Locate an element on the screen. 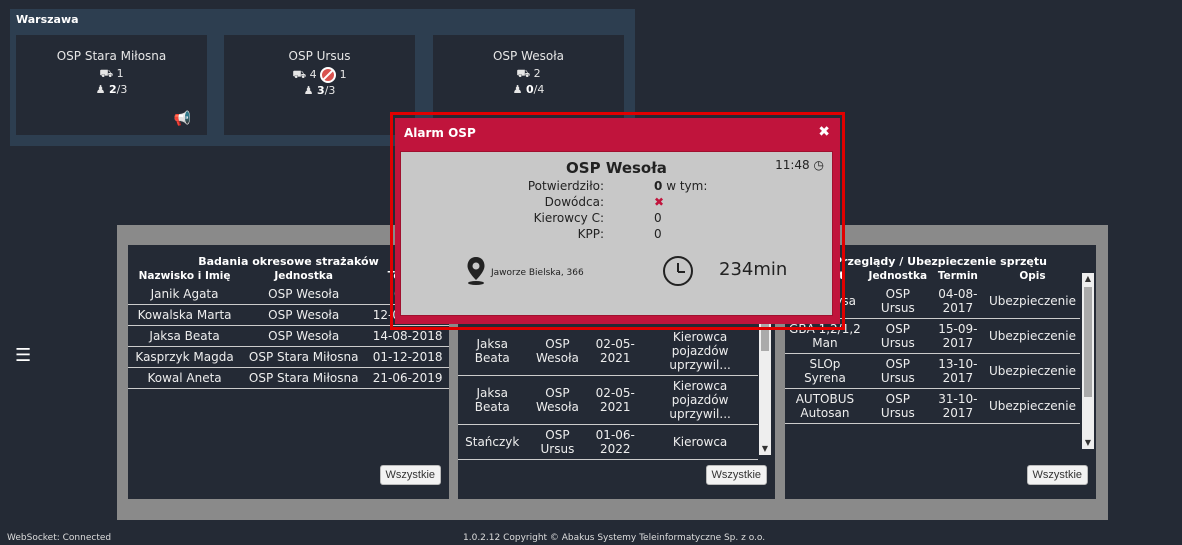  scroll-up-icon: ▲ is located at coordinates (1088, 279).